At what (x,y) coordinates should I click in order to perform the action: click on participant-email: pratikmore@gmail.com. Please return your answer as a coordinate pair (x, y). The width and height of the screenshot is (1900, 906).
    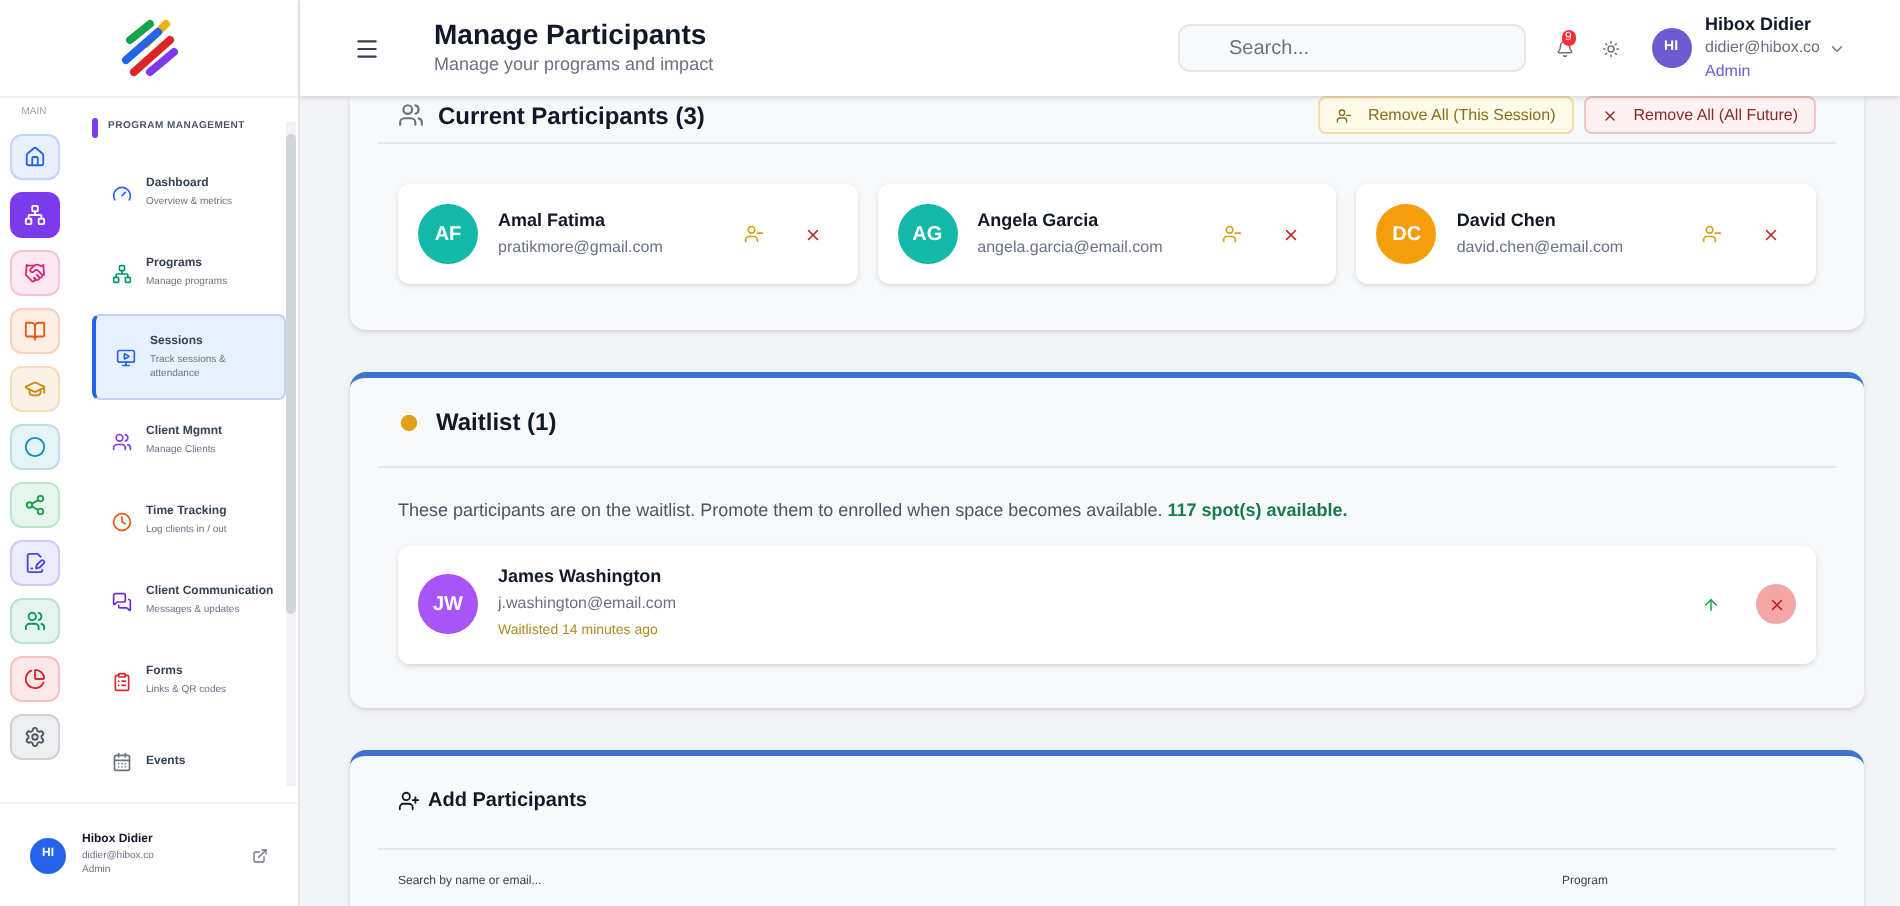
    Looking at the image, I should click on (581, 247).